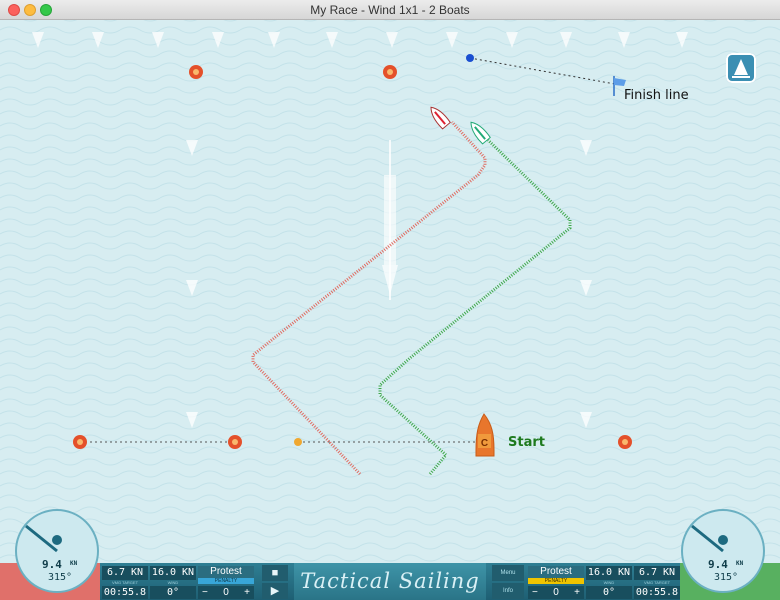 This screenshot has height=600, width=780. I want to click on right-penalty-plus-button: +, so click(577, 592).